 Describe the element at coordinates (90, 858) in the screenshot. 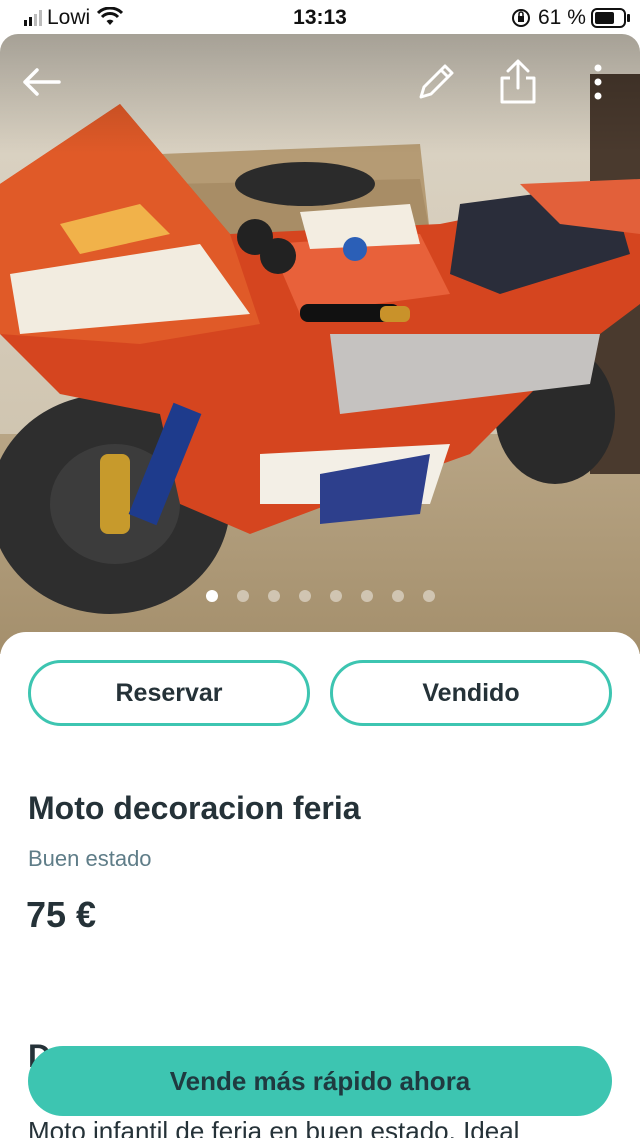

I see `listing-condition: Buen estado` at that location.